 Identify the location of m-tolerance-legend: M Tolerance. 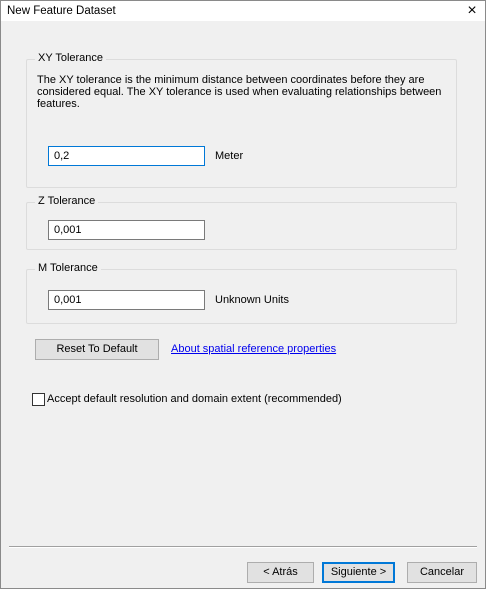
(68, 268).